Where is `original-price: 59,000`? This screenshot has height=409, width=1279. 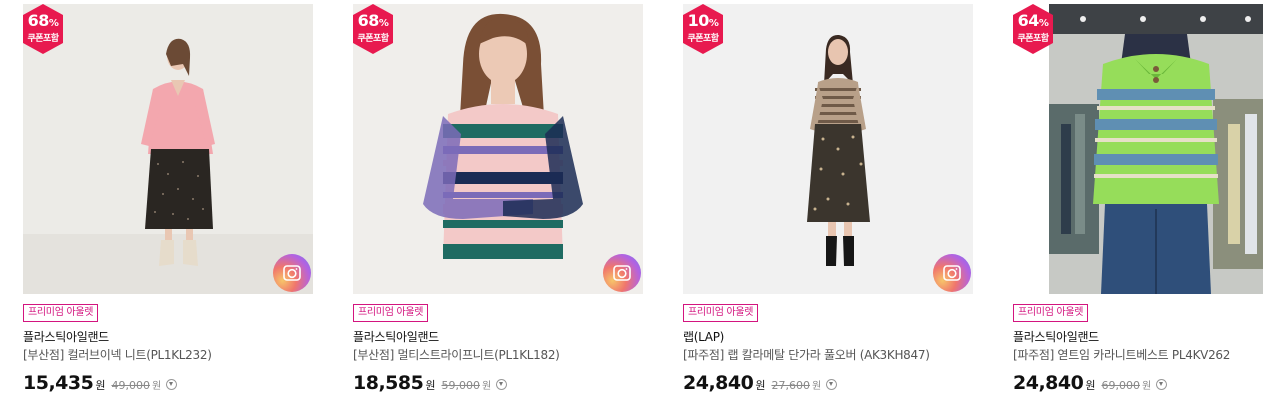 original-price: 59,000 is located at coordinates (460, 385).